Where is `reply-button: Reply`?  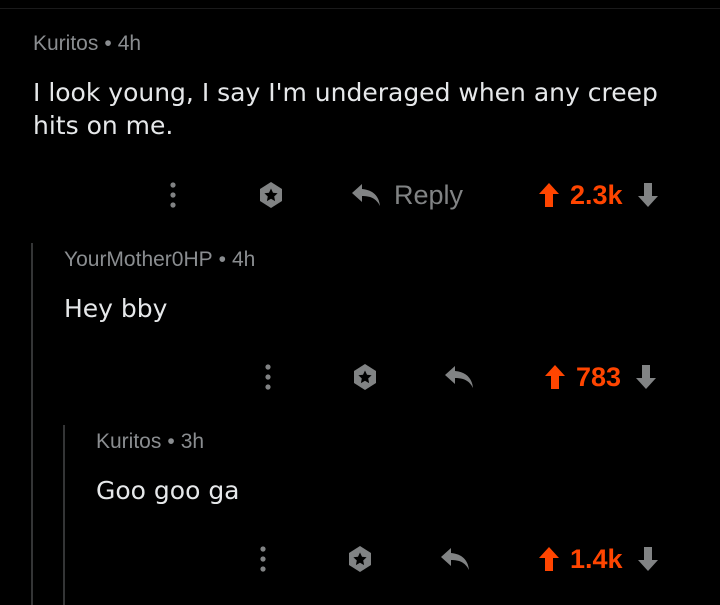
reply-button: Reply is located at coordinates (406, 195).